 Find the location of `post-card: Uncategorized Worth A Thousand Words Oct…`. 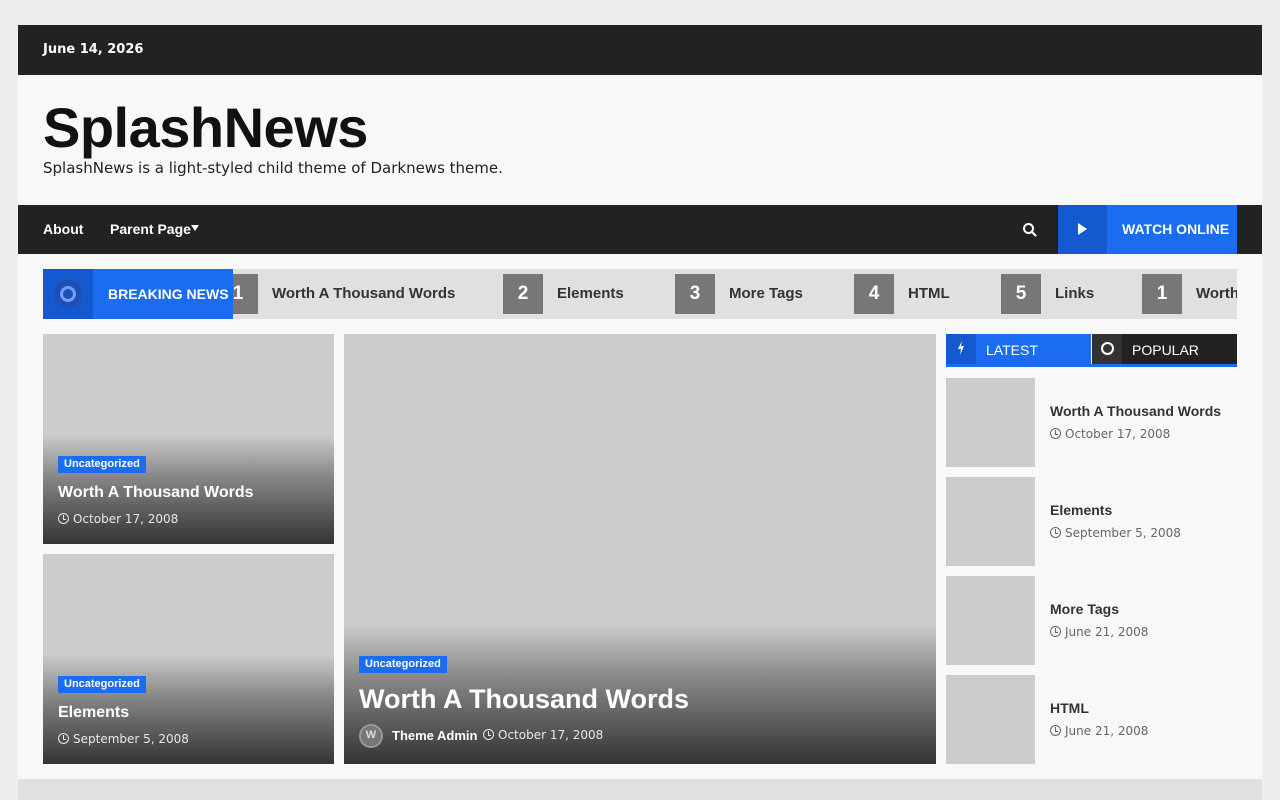

post-card: Uncategorized Worth A Thousand Words Oct… is located at coordinates (188, 439).